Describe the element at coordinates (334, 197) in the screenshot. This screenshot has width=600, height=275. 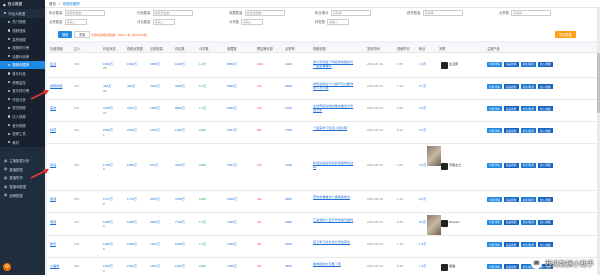
I see `video-title-link: 带你去看看这个美丽的地方` at that location.